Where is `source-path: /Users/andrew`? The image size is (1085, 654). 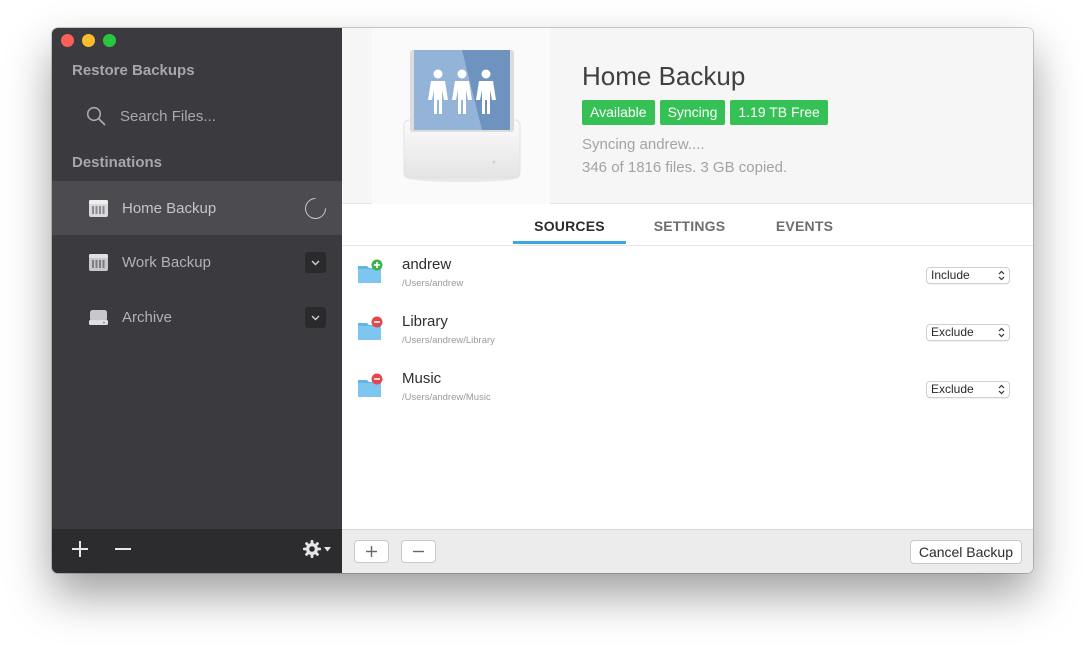 source-path: /Users/andrew is located at coordinates (433, 283).